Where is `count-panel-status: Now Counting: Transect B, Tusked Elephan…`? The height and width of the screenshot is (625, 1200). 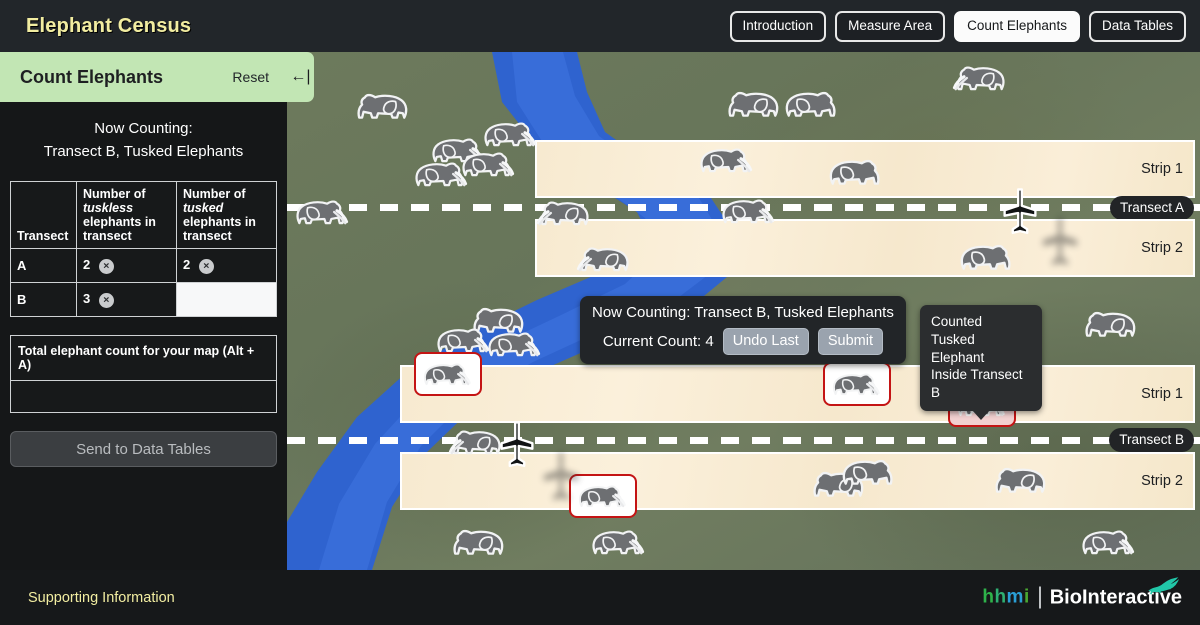
count-panel-status: Now Counting: Transect B, Tusked Elephan… is located at coordinates (743, 312).